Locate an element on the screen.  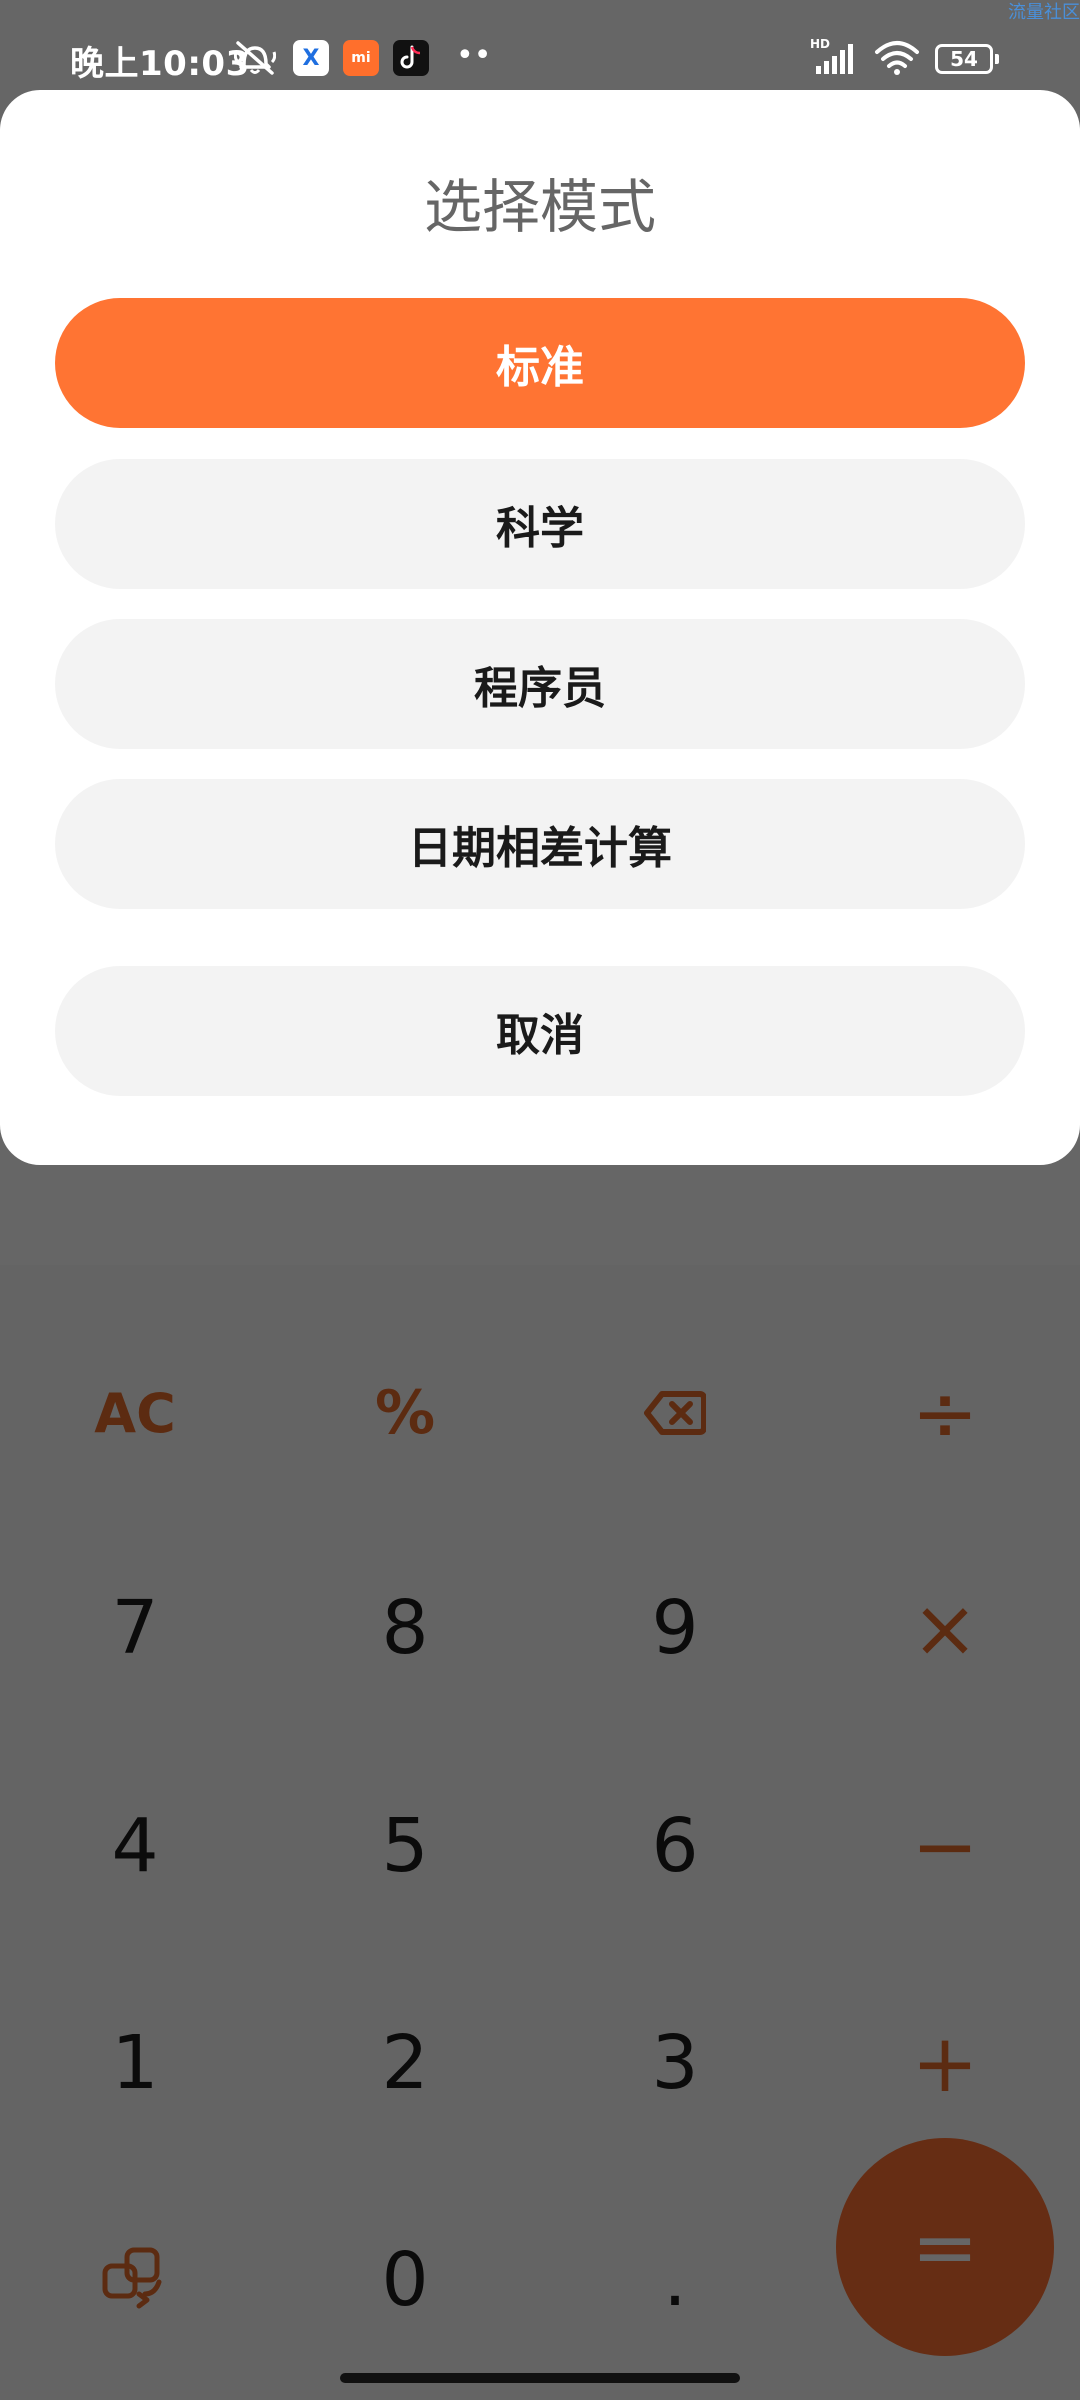
tiktok-icon is located at coordinates (411, 58).